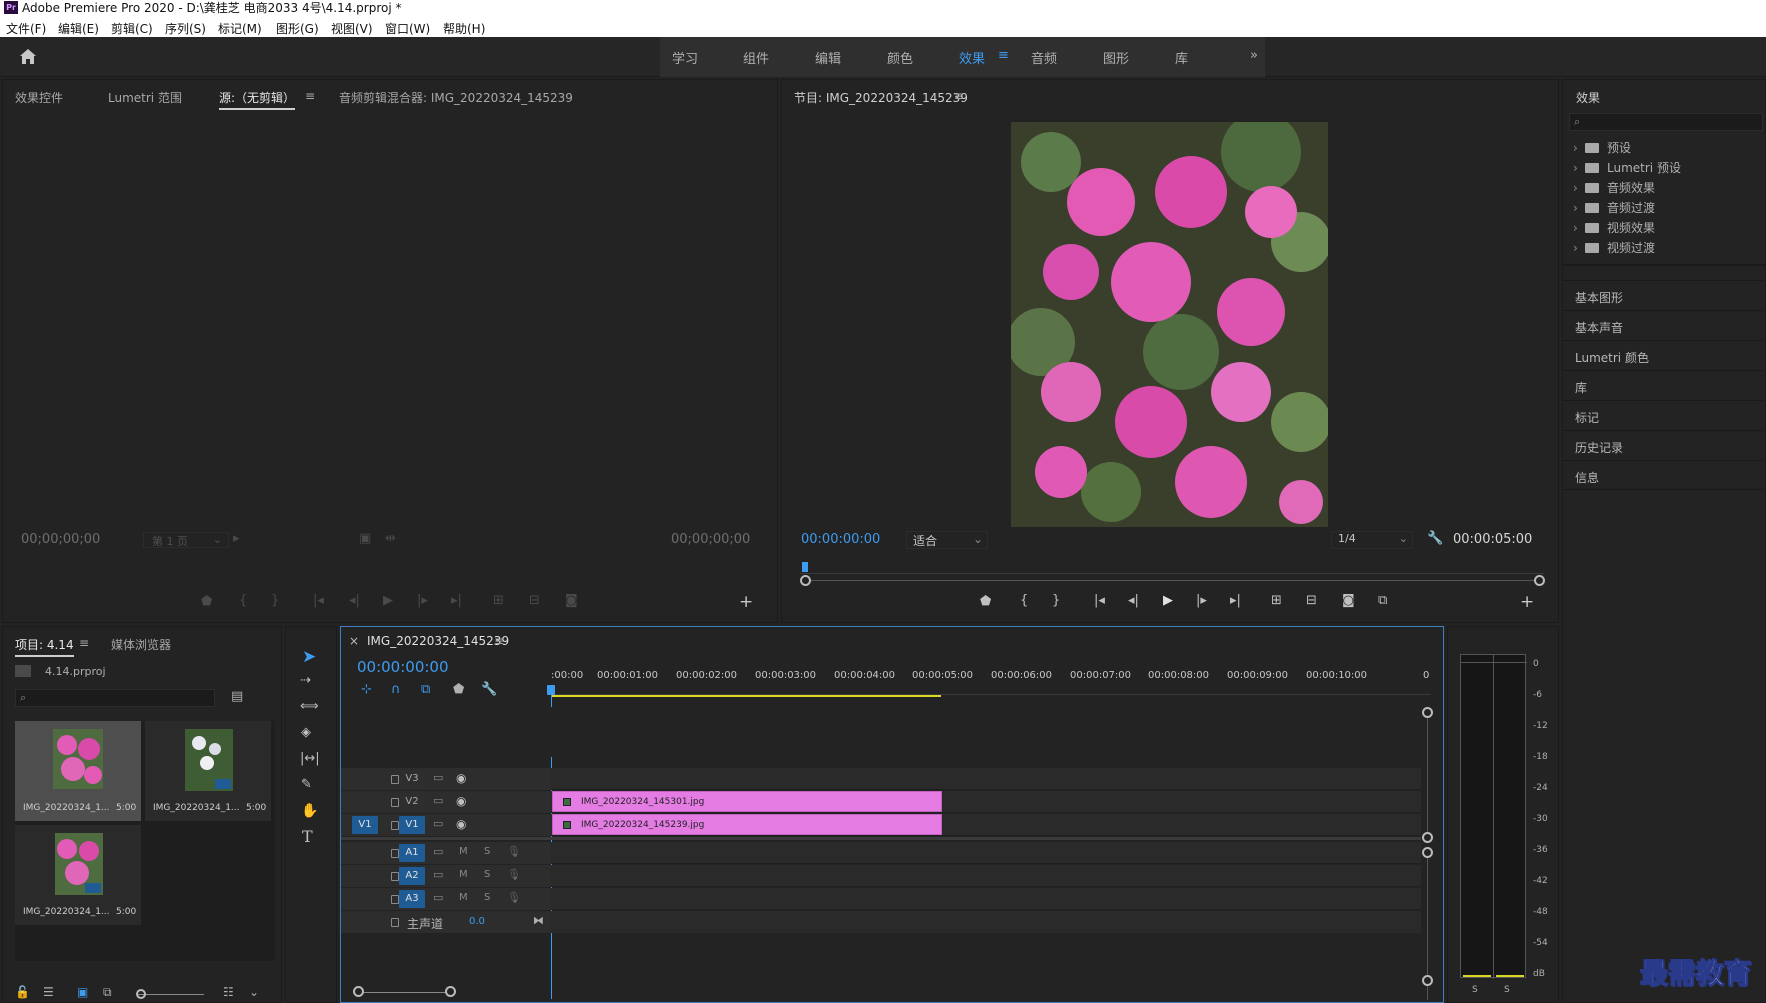 The width and height of the screenshot is (1766, 1003). What do you see at coordinates (972, 57) in the screenshot?
I see `workspace-effects: 效果` at bounding box center [972, 57].